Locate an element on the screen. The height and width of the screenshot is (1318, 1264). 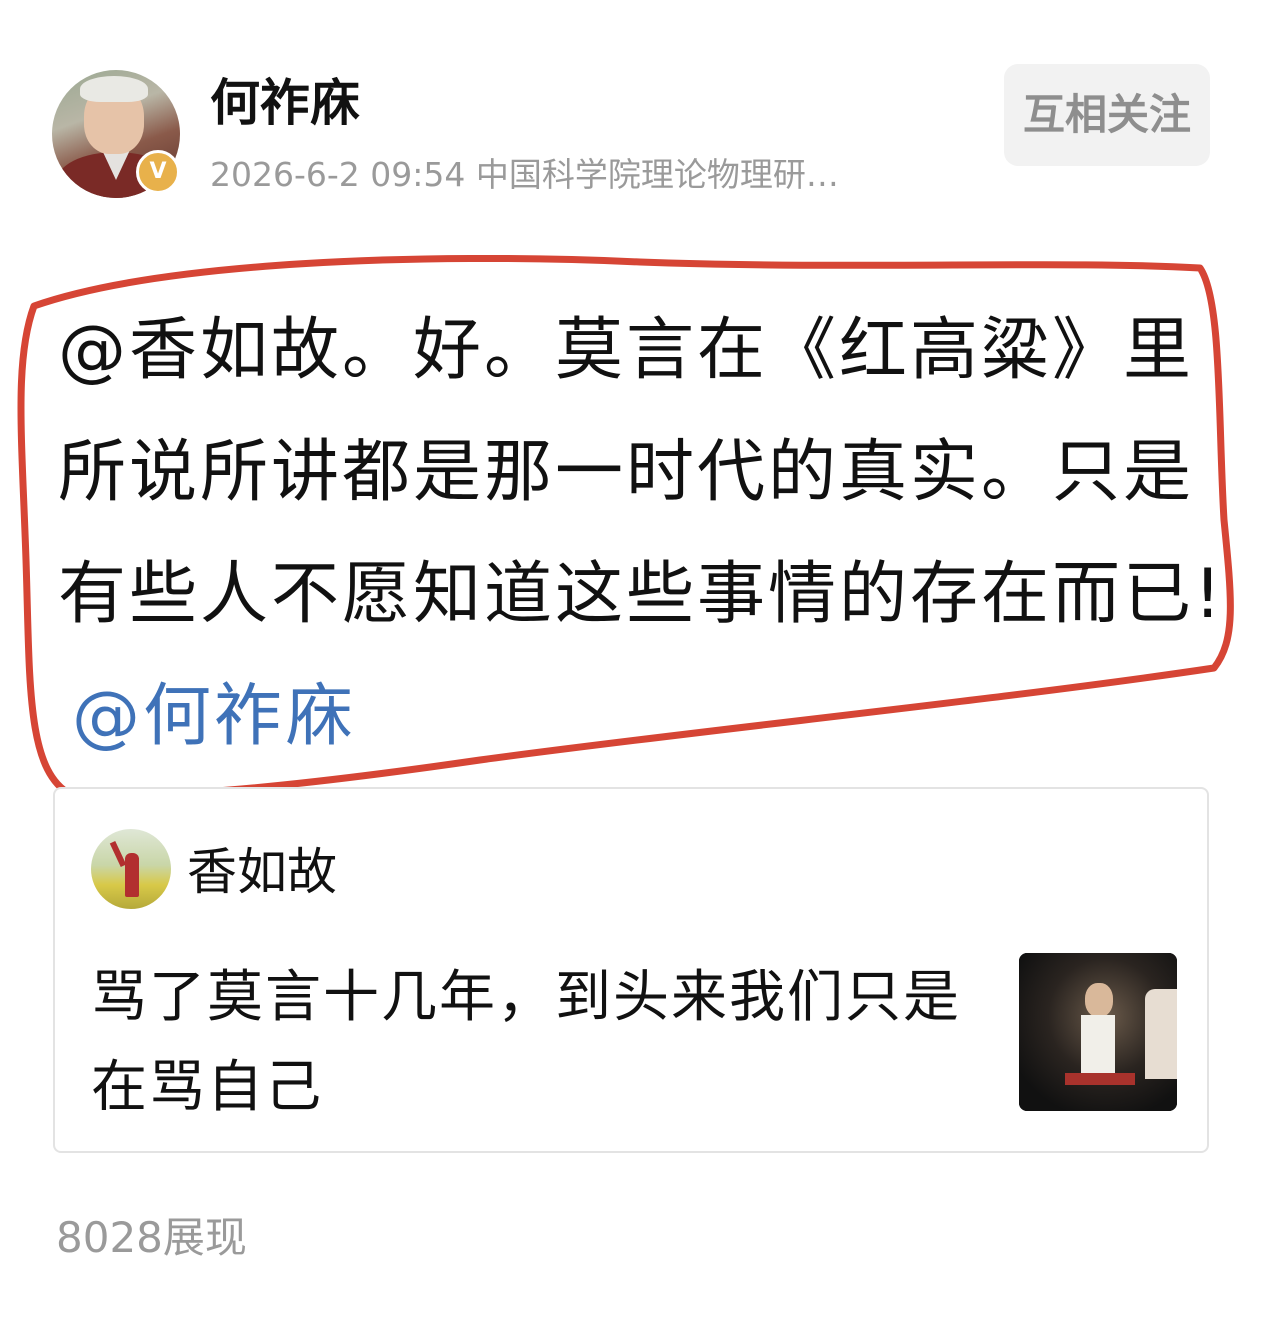
avatar-figure-shape is located at coordinates (132, 875).